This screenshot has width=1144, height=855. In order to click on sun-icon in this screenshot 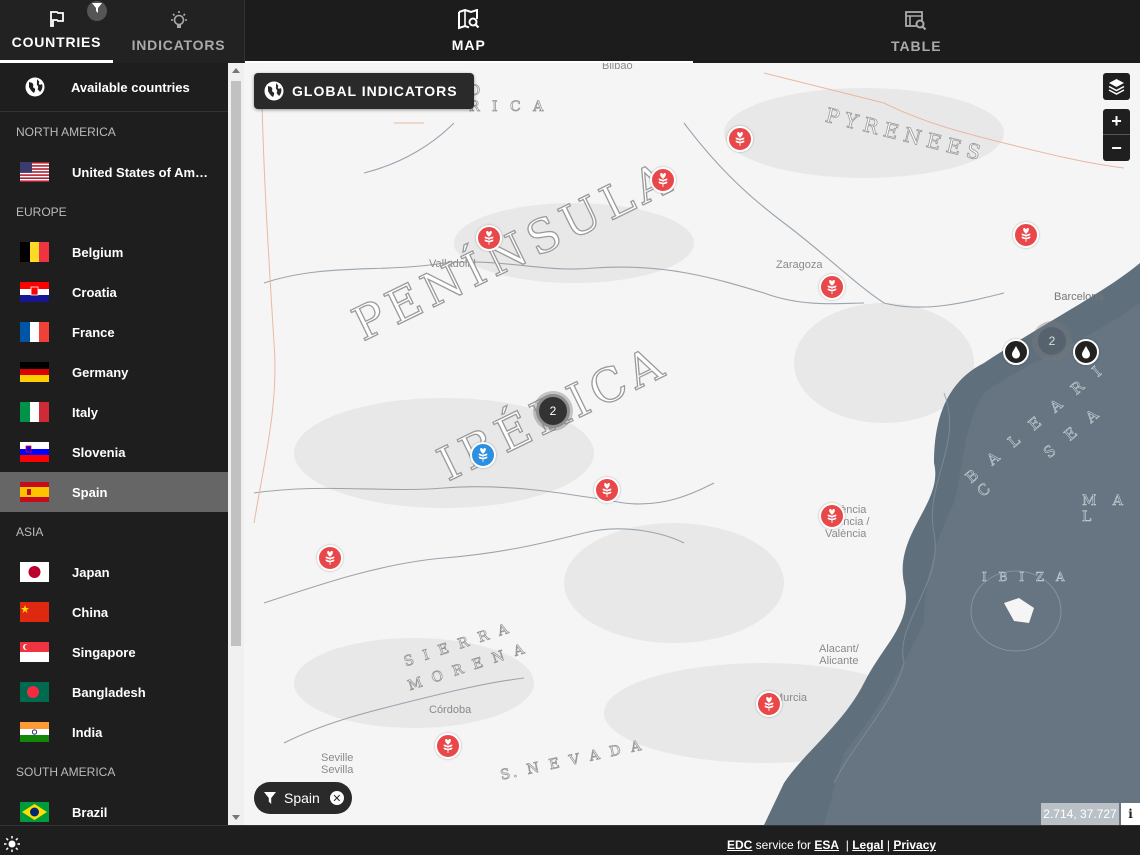, I will do `click(12, 844)`.